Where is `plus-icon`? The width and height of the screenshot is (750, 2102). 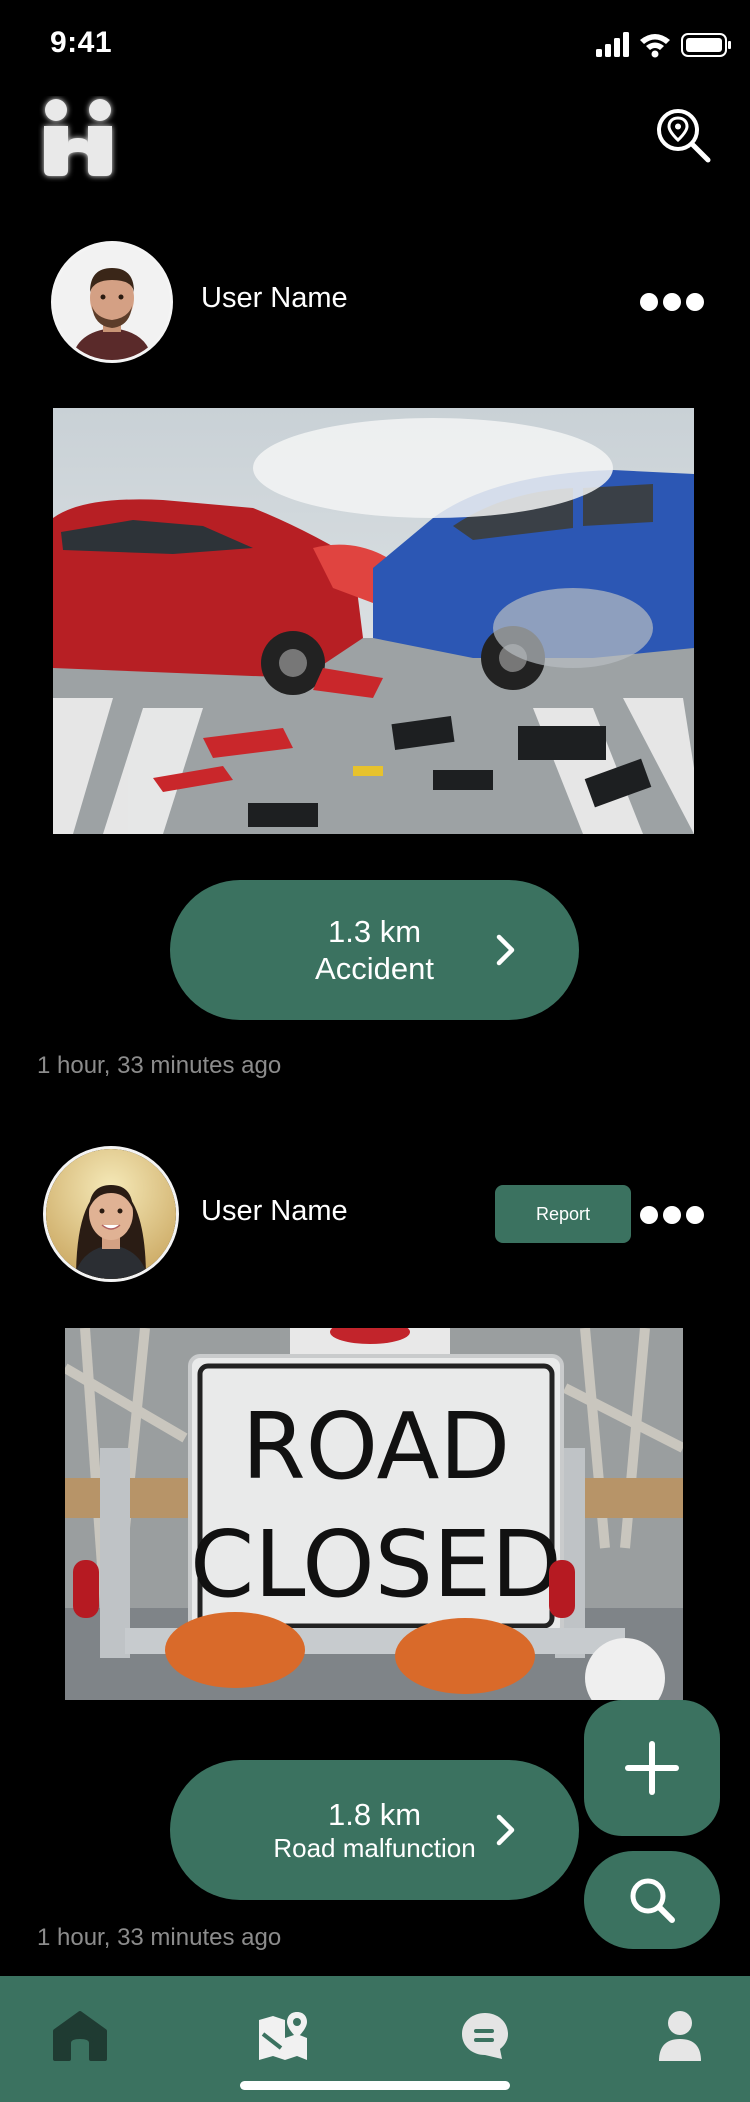 plus-icon is located at coordinates (652, 1768).